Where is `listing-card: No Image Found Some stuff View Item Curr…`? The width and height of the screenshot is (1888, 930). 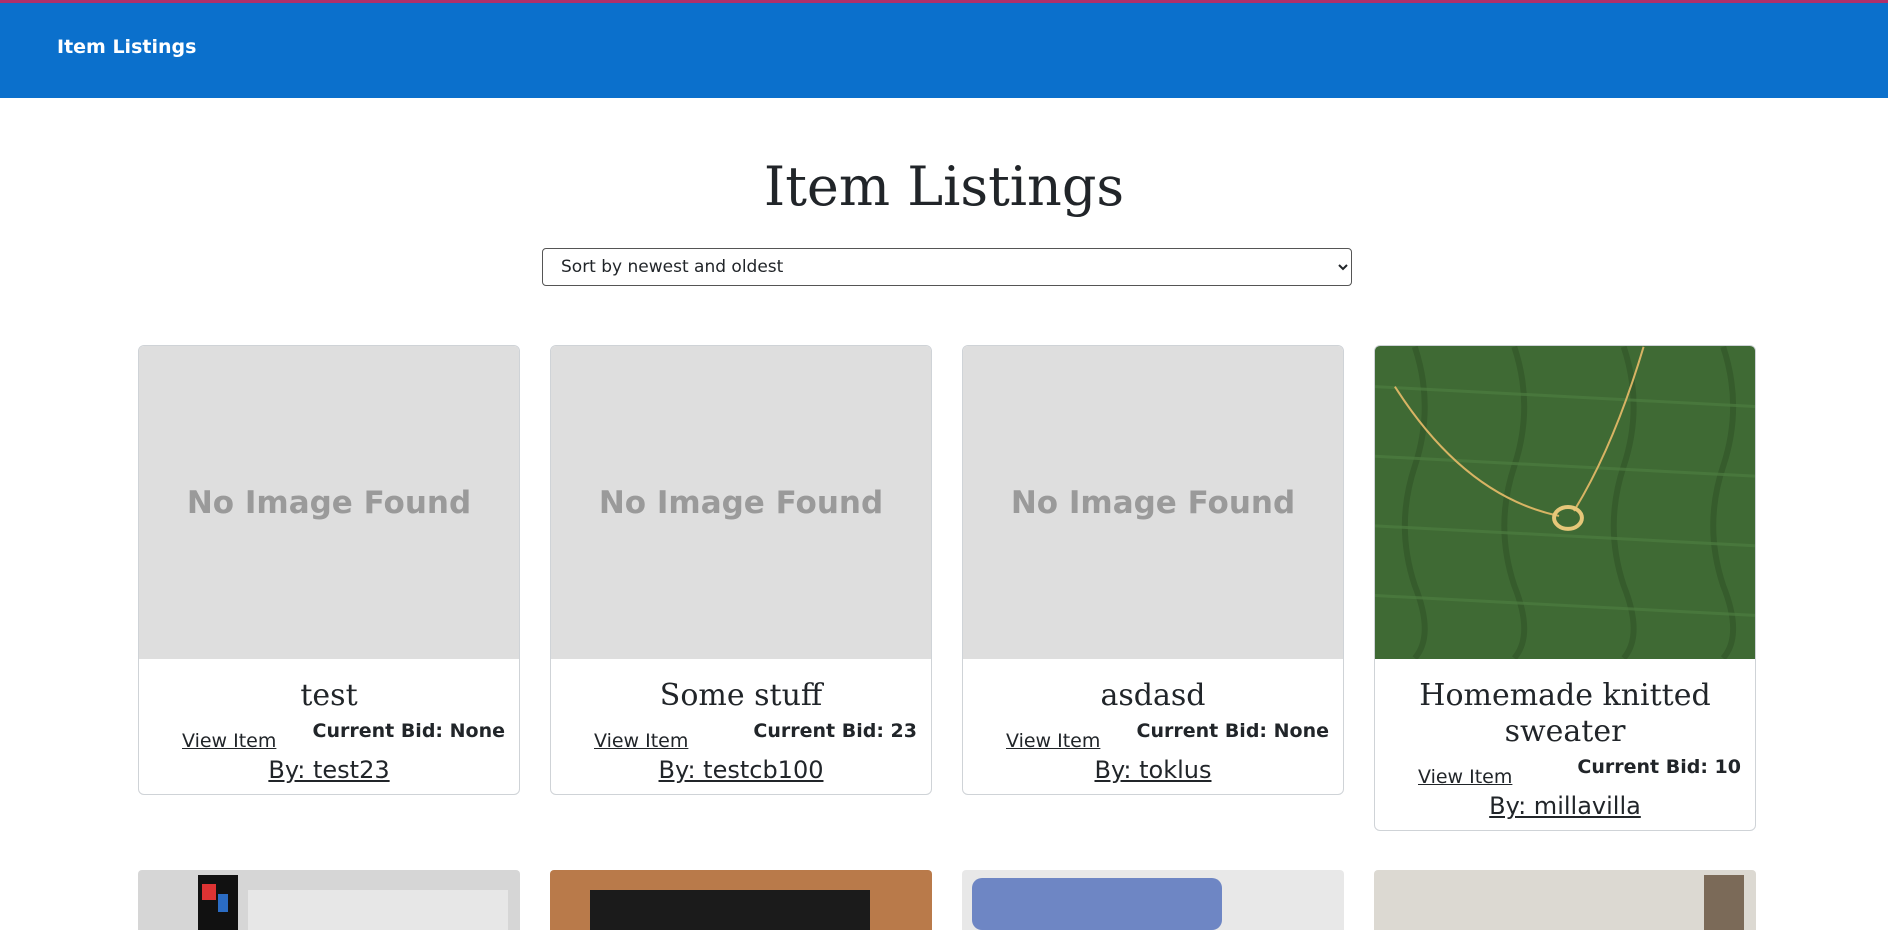 listing-card: No Image Found Some stuff View Item Curr… is located at coordinates (741, 570).